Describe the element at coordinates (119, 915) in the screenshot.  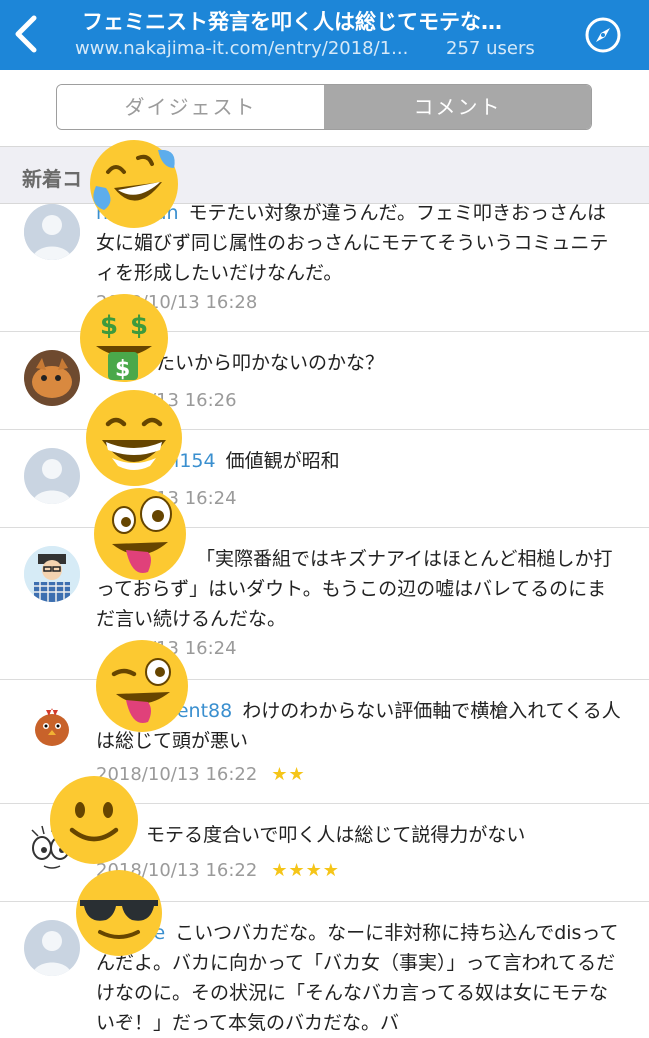
I see `sunglasses-emoji` at that location.